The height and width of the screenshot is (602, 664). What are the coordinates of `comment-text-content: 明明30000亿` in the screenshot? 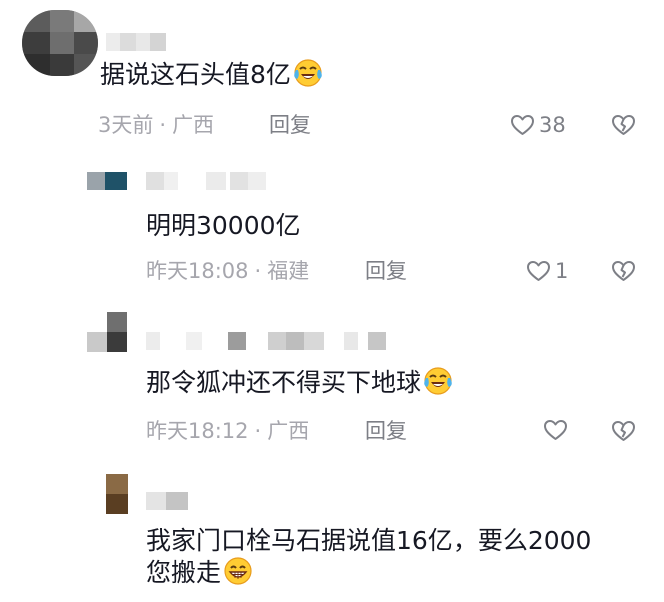 It's located at (223, 225).